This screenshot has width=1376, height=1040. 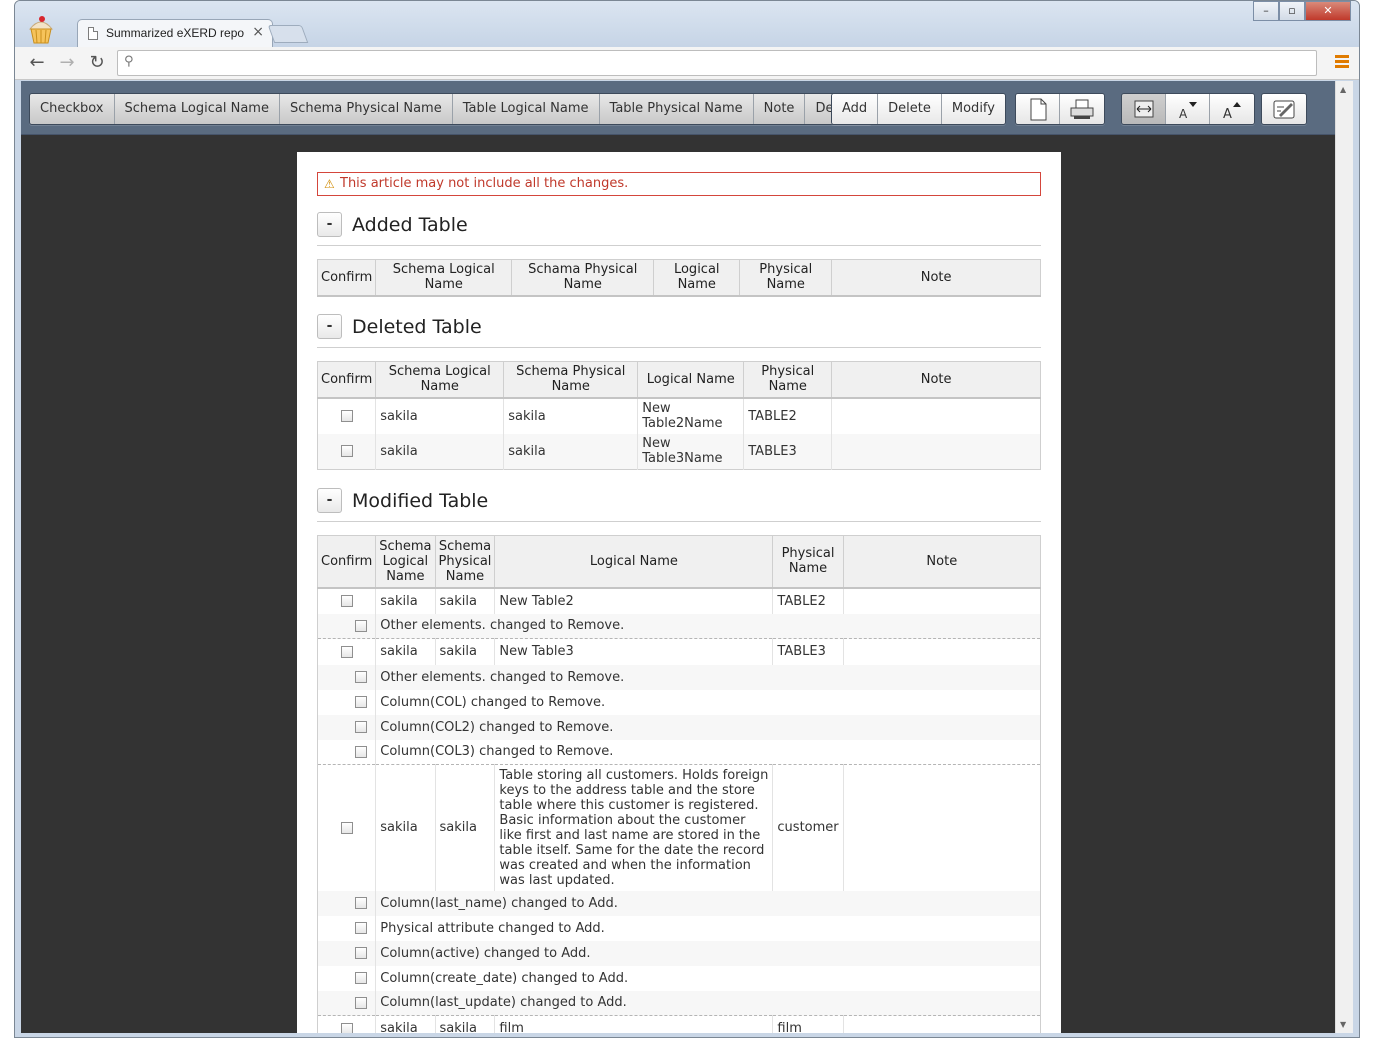 I want to click on add-filter-button: Add, so click(x=855, y=109).